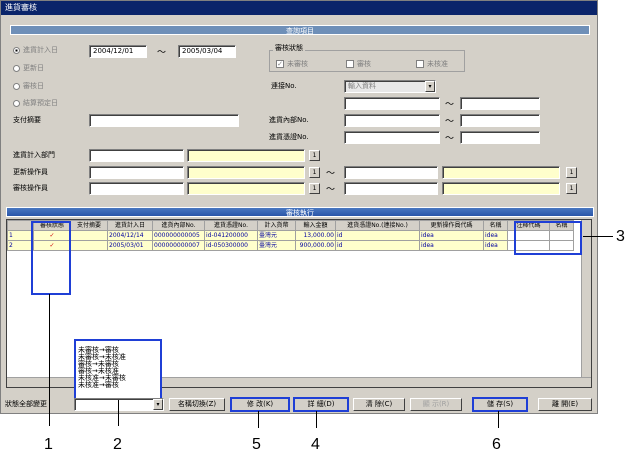 This screenshot has height=464, width=630. What do you see at coordinates (118, 385) in the screenshot?
I see `dropdown-option: 未核准→審核` at bounding box center [118, 385].